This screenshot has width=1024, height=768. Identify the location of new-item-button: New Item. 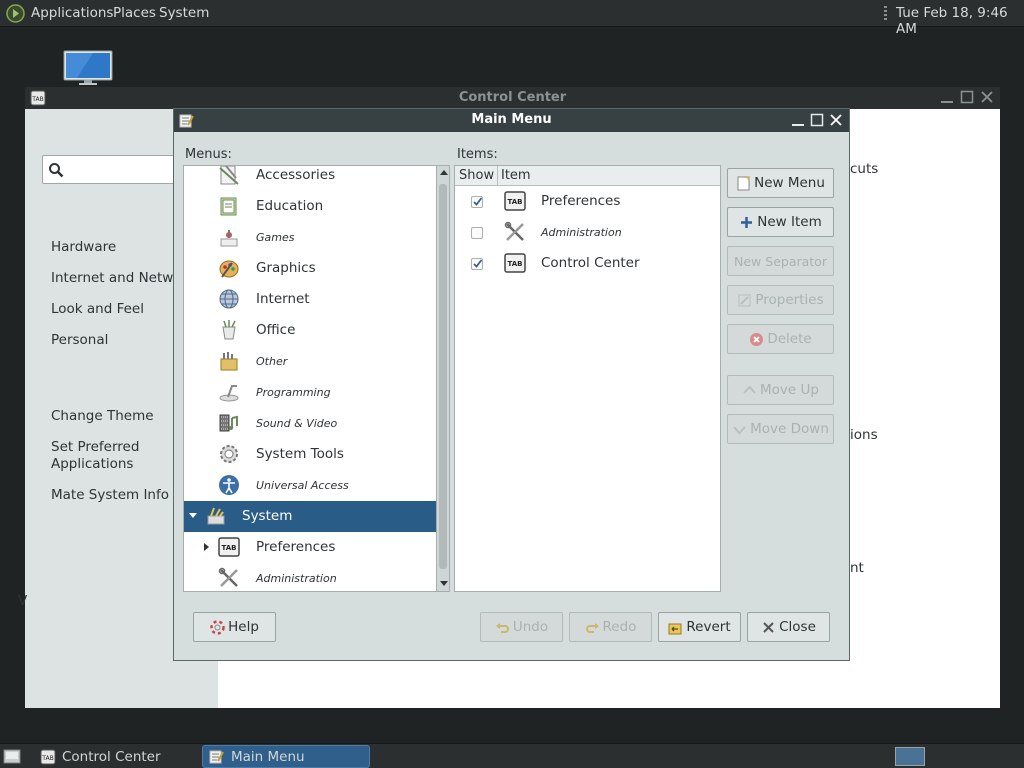
(780, 222).